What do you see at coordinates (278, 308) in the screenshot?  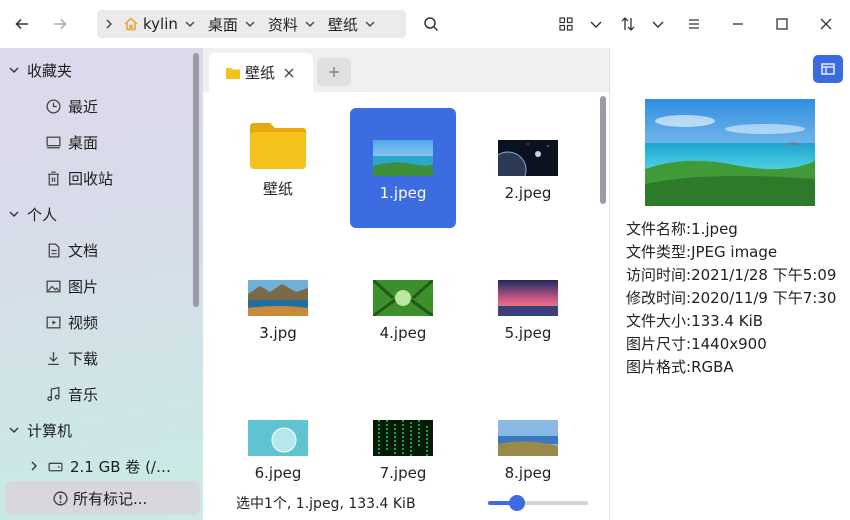 I see `file-item: 3.jpg` at bounding box center [278, 308].